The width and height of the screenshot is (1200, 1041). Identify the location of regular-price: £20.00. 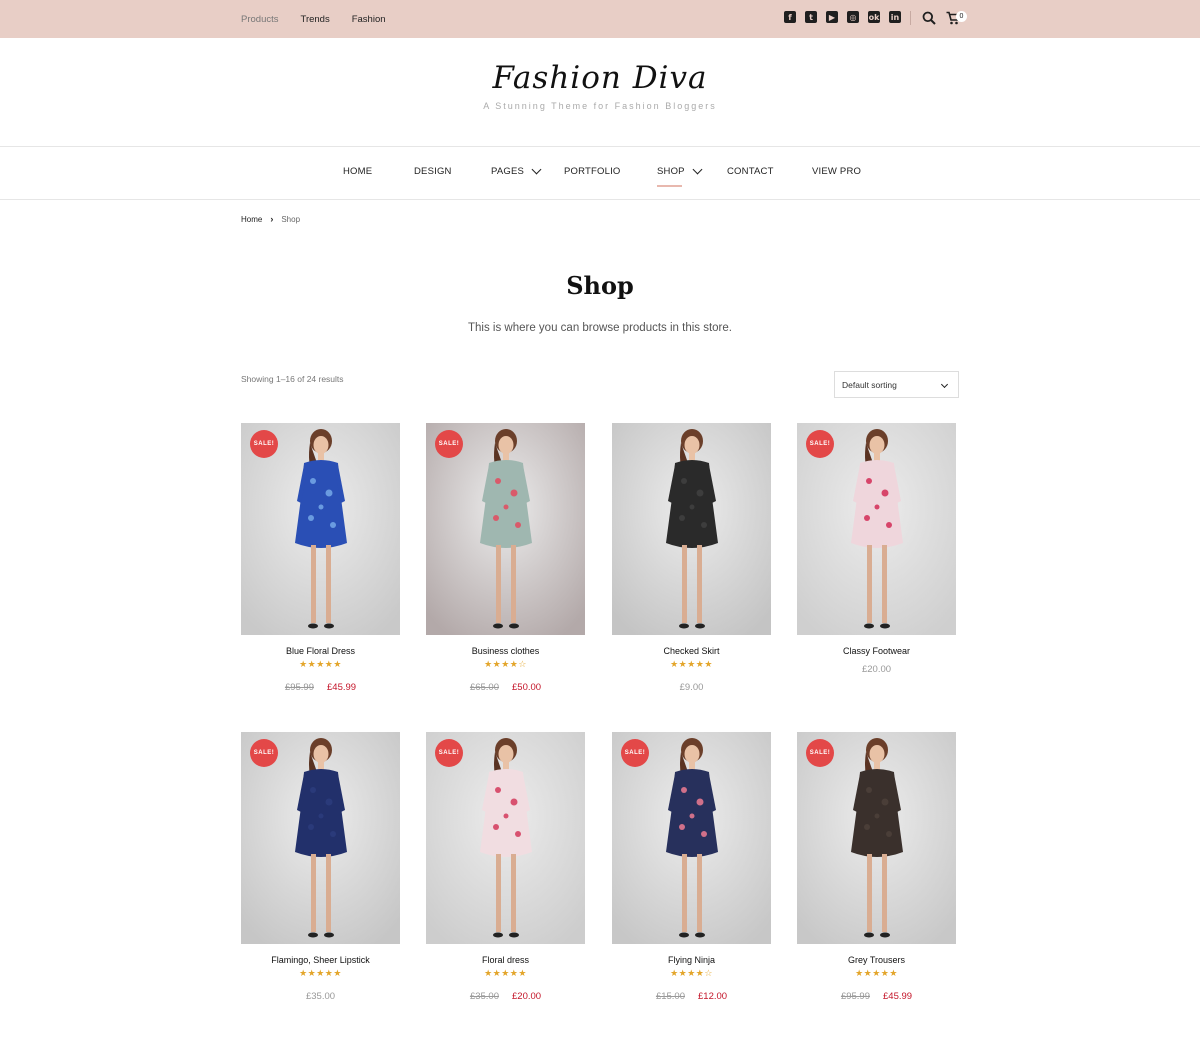
(876, 669).